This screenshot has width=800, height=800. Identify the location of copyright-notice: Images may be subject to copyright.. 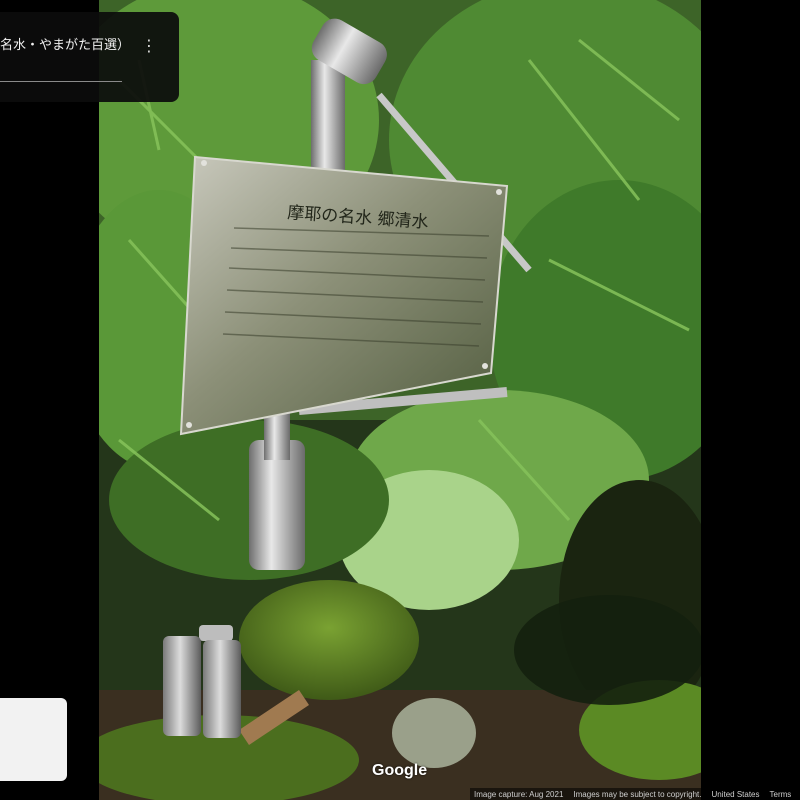
(637, 794).